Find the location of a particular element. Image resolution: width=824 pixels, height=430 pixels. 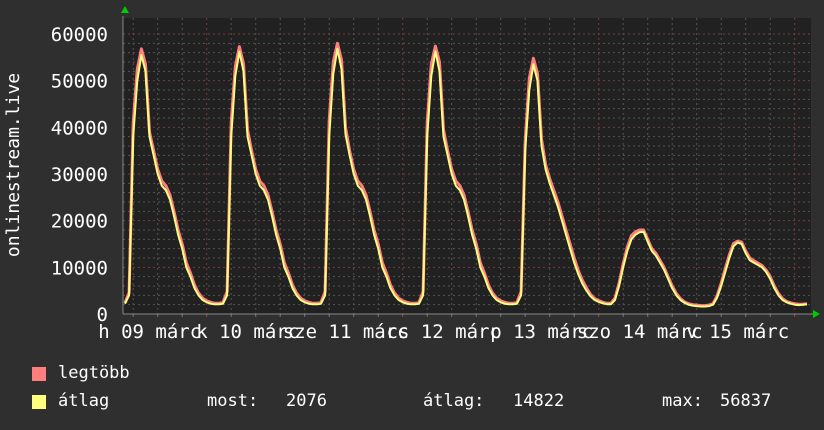

y-tick-label: 50000 is located at coordinates (79, 82).